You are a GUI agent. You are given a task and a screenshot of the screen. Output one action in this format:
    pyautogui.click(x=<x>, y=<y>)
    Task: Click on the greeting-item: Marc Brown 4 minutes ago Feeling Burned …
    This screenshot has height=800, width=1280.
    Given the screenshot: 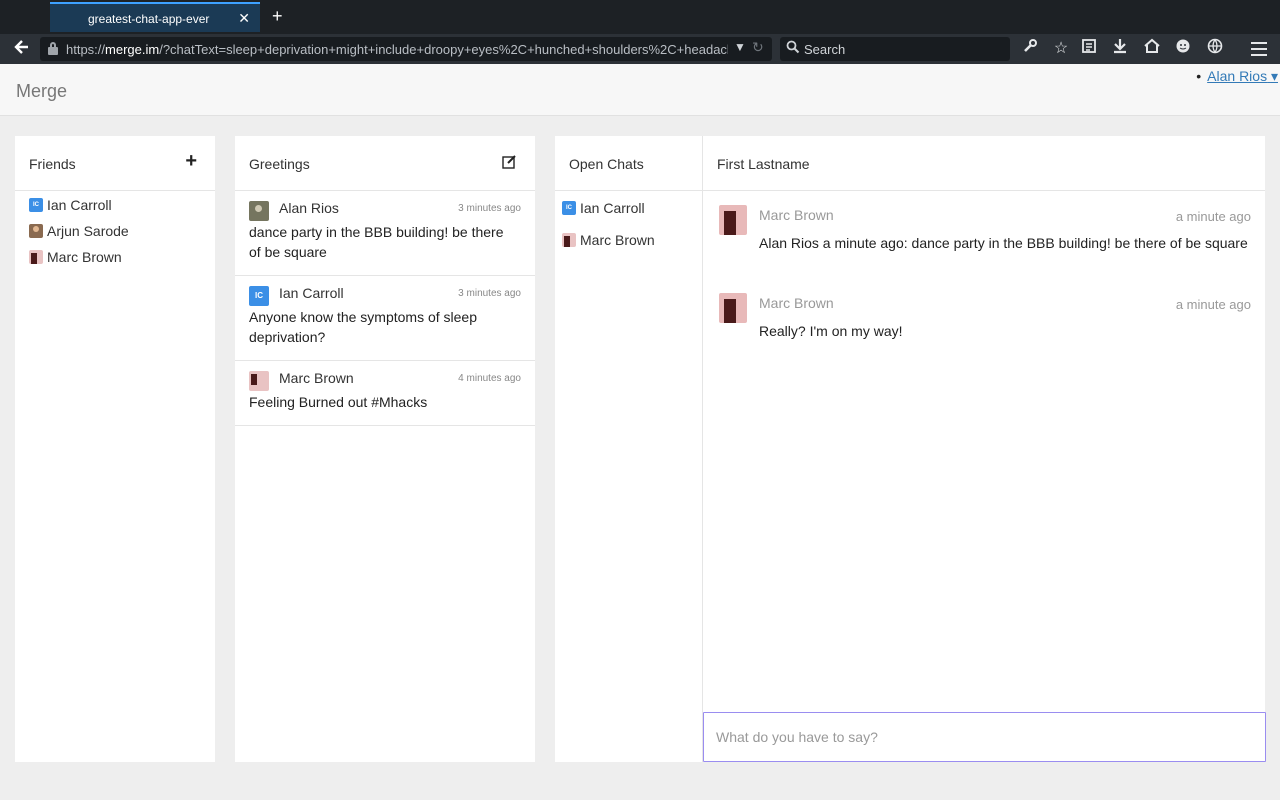 What is the action you would take?
    pyautogui.click(x=385, y=393)
    